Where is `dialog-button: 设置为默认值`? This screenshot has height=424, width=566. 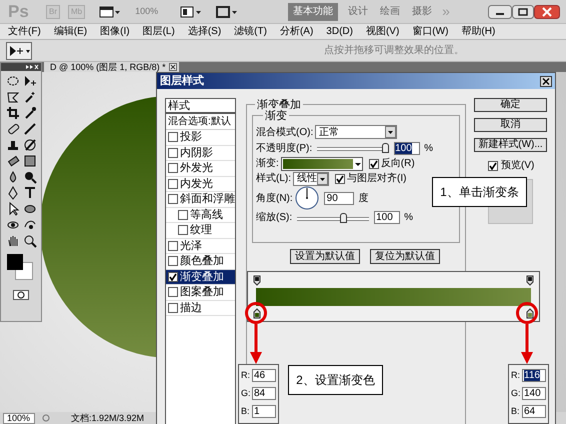
dialog-button: 设置为默认值 is located at coordinates (325, 256).